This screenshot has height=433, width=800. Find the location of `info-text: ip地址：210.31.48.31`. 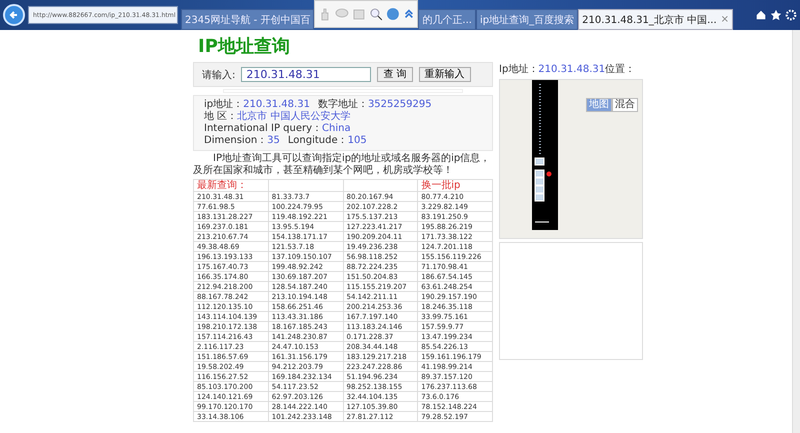

info-text: ip地址：210.31.48.31 is located at coordinates (257, 104).